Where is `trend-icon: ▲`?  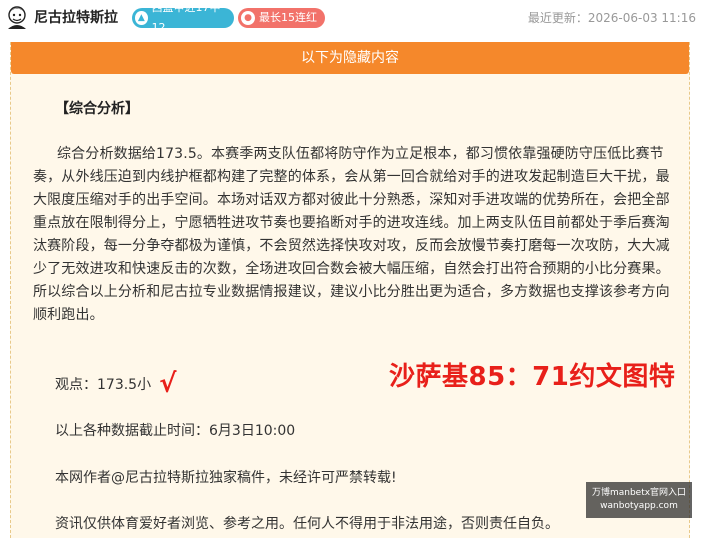
trend-icon: ▲ is located at coordinates (141, 18).